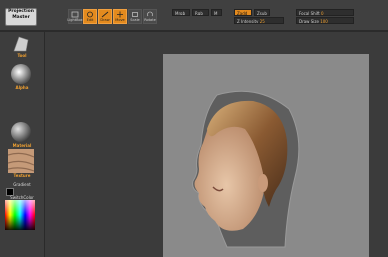 The height and width of the screenshot is (257, 388). I want to click on alpha-label: Alpha, so click(22, 87).